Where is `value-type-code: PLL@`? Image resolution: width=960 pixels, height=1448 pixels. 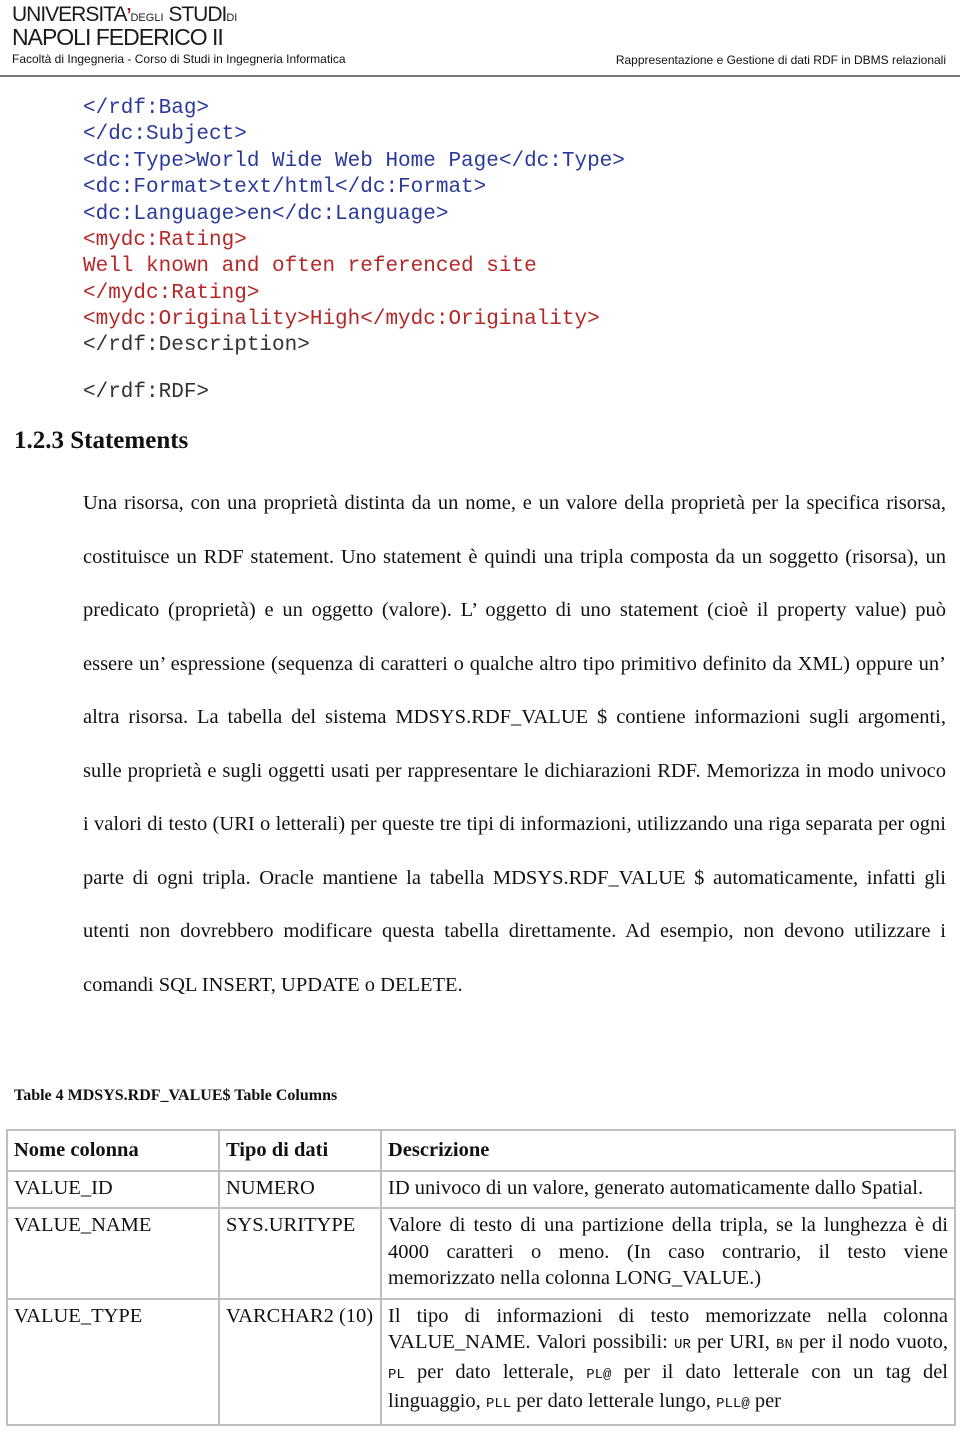
value-type-code: PLL@ is located at coordinates (733, 1404).